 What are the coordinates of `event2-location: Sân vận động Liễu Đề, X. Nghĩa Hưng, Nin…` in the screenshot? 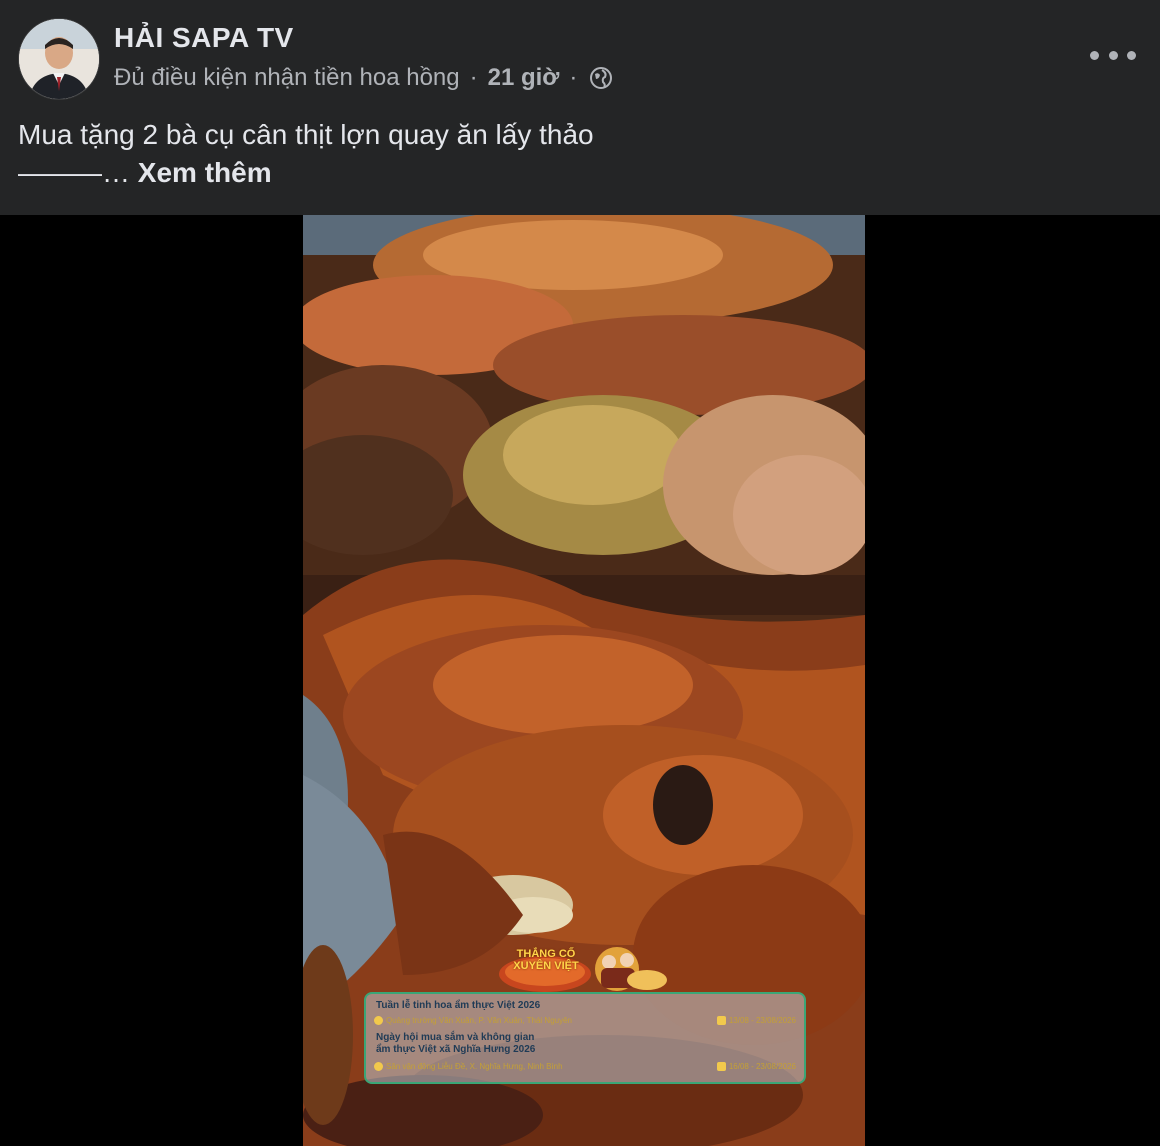 It's located at (468, 1066).